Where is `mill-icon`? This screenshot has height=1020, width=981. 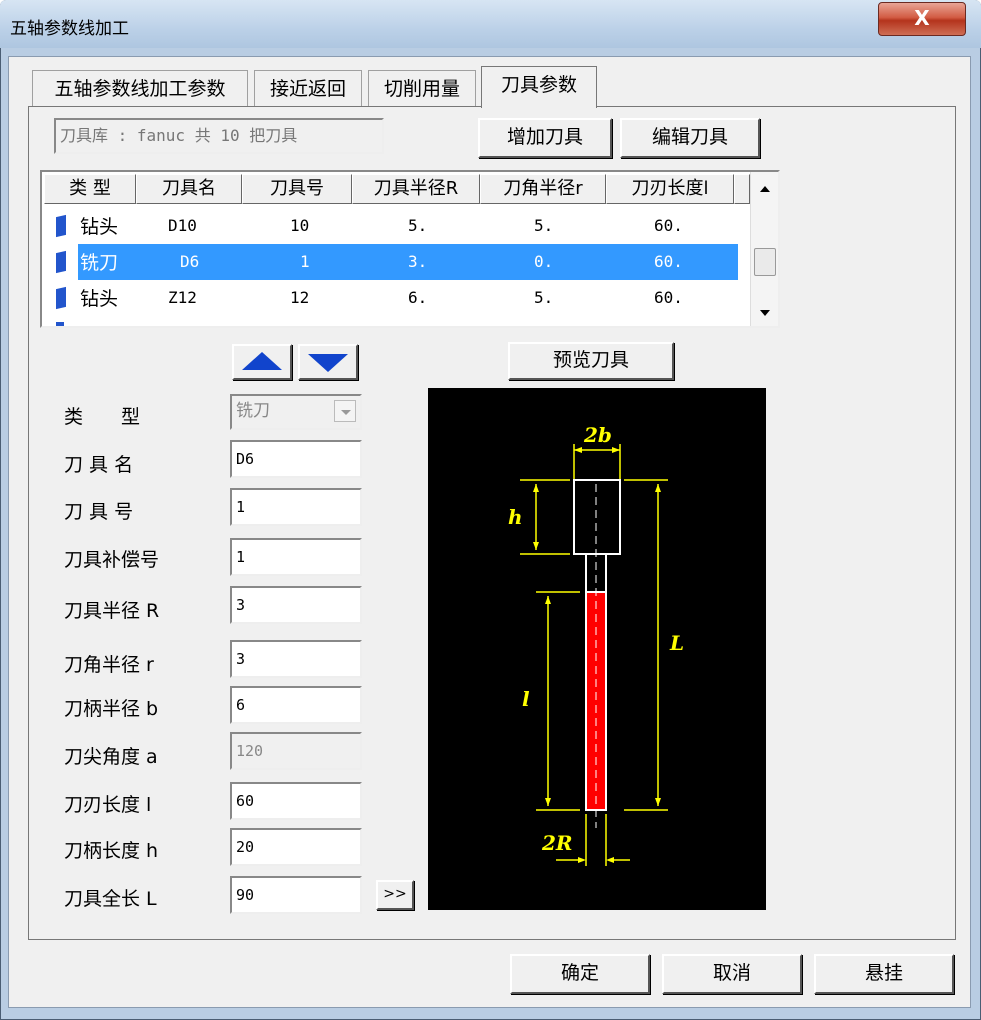 mill-icon is located at coordinates (61, 262).